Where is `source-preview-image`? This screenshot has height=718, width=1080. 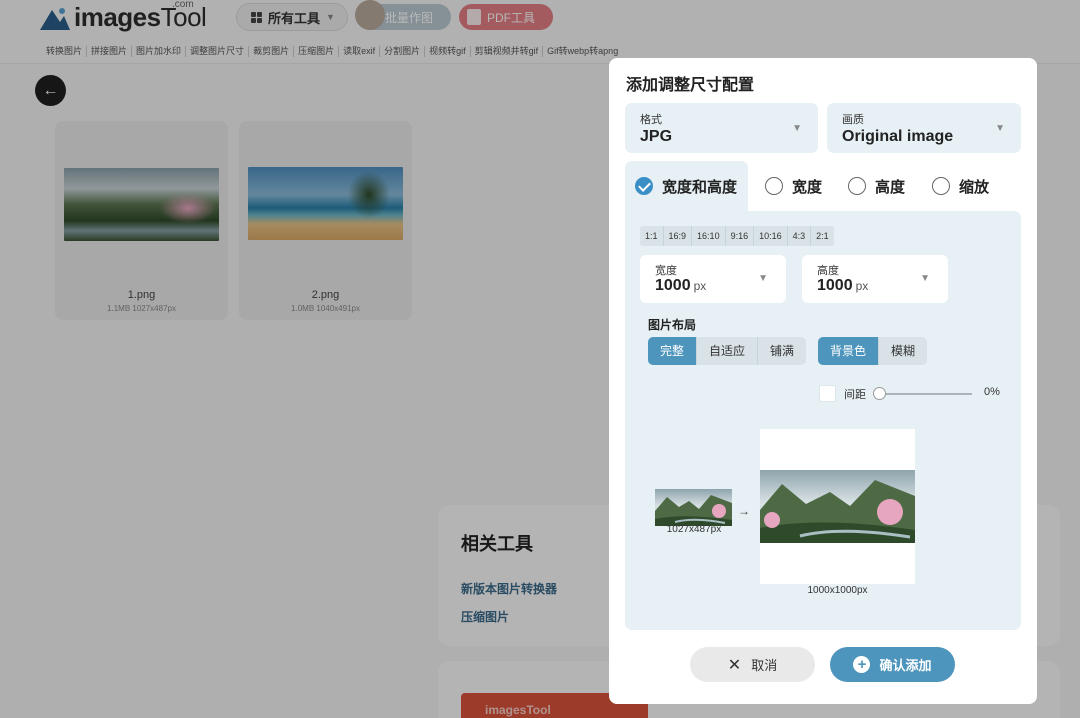 source-preview-image is located at coordinates (693, 507).